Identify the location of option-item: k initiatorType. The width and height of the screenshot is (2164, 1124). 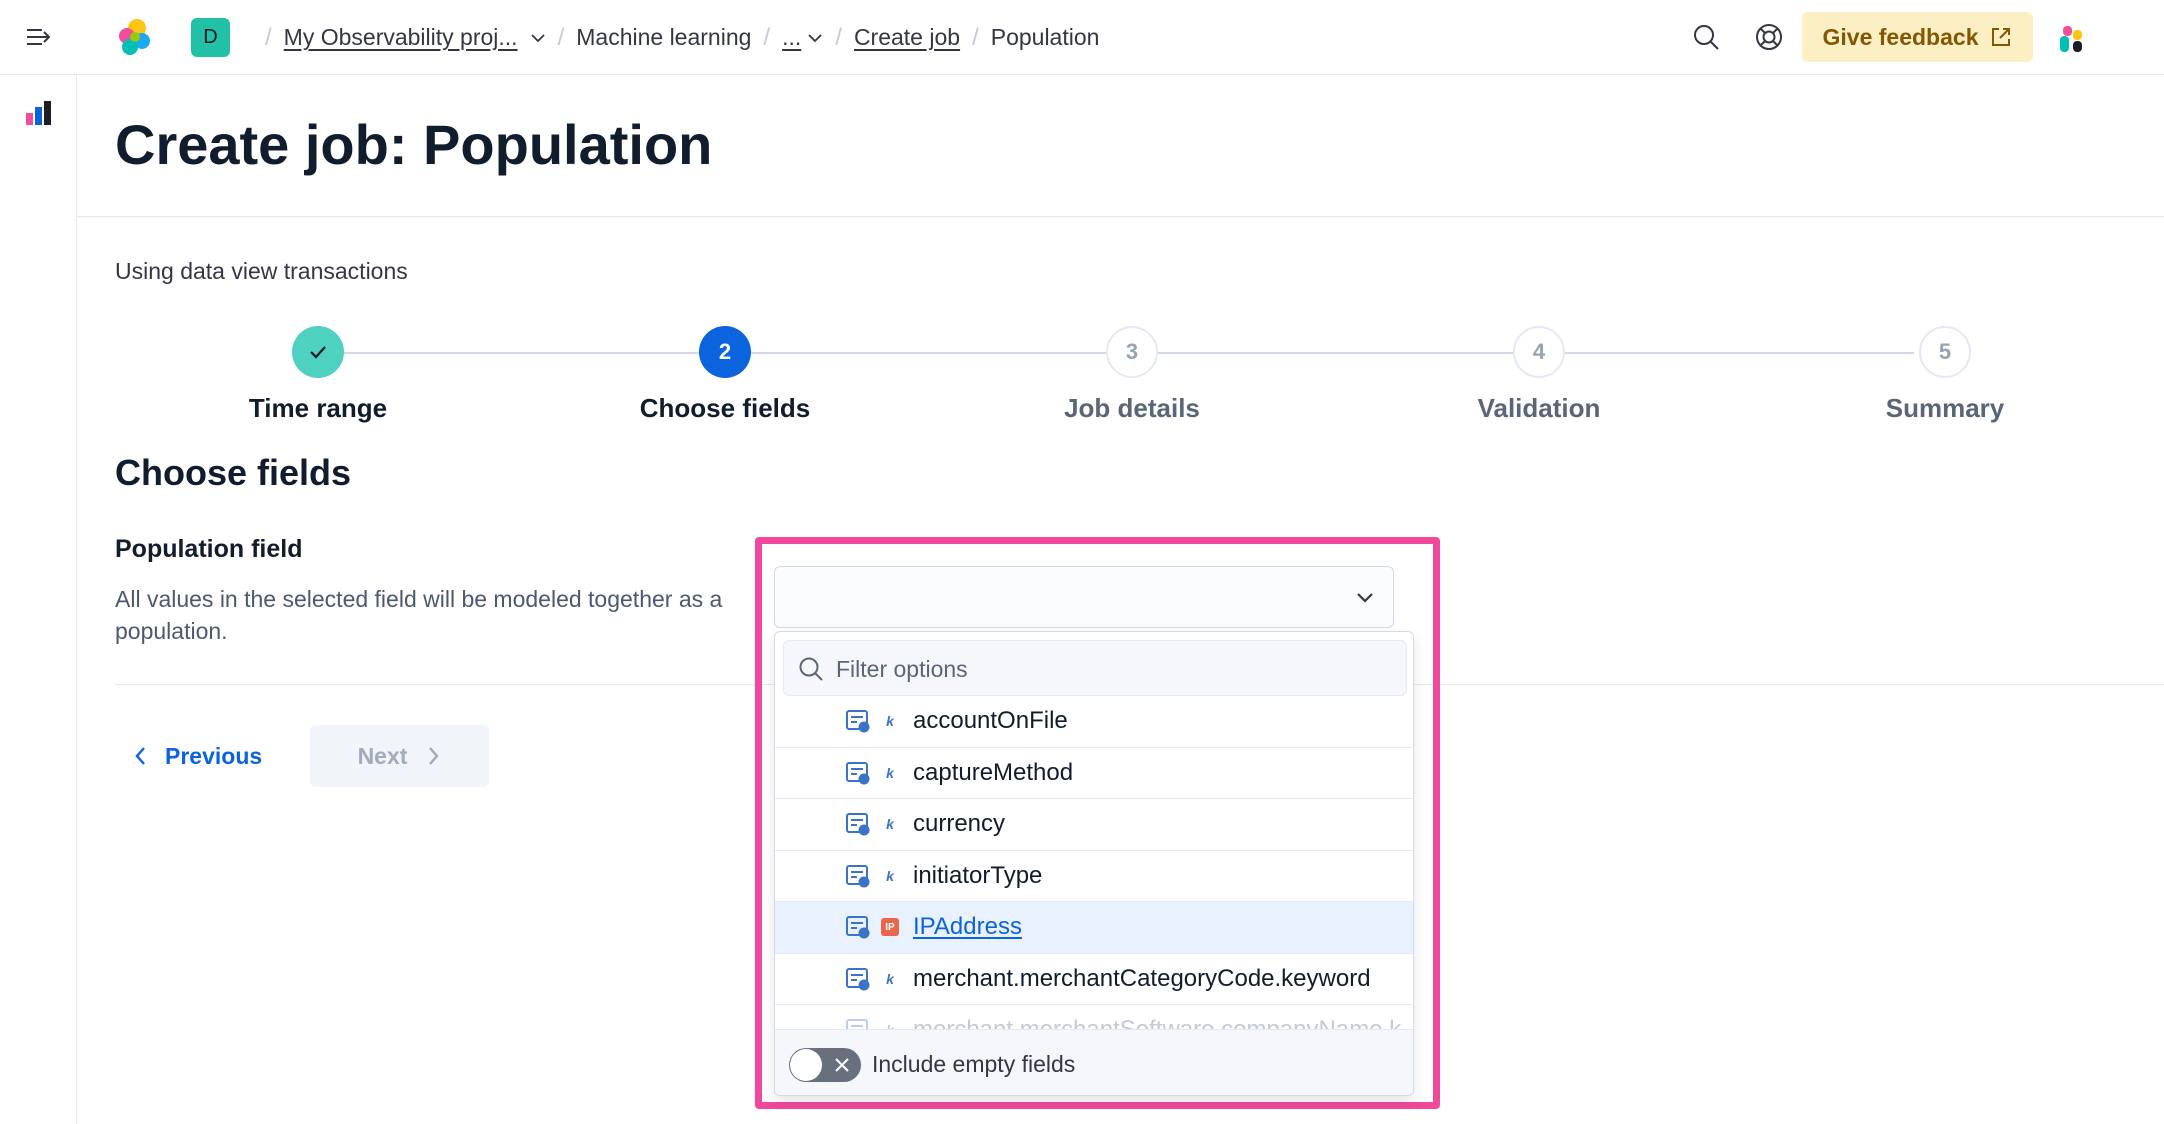
(1094, 876).